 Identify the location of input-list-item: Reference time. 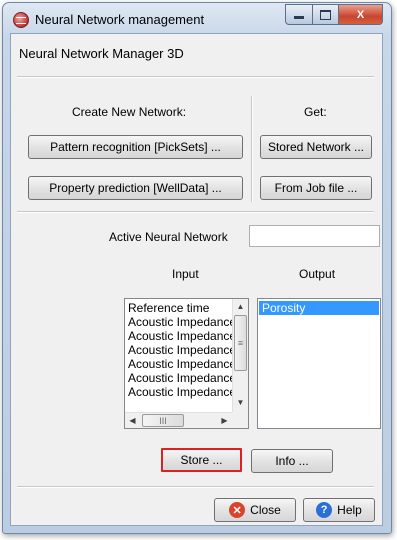
(179, 308).